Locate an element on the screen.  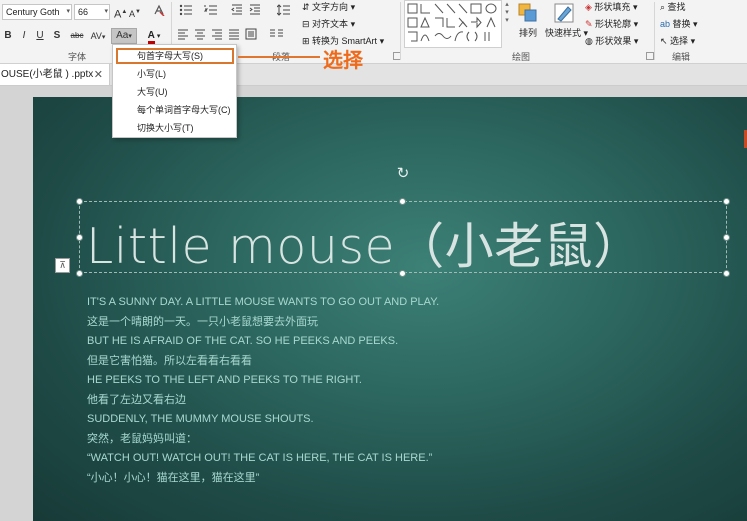
replace-button: ab 替换 ▾ is located at coordinates (679, 24).